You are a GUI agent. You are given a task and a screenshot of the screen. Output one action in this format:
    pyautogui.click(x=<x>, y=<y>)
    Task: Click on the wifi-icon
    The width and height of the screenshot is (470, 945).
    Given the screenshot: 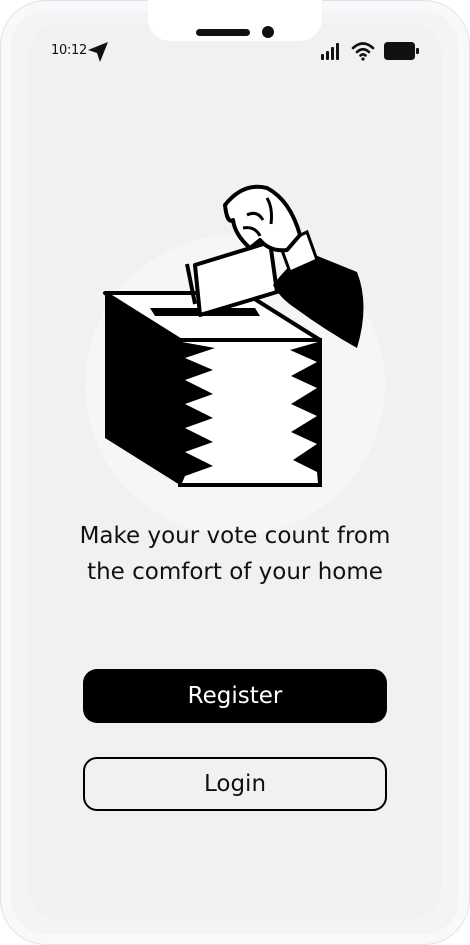 What is the action you would take?
    pyautogui.click(x=363, y=51)
    